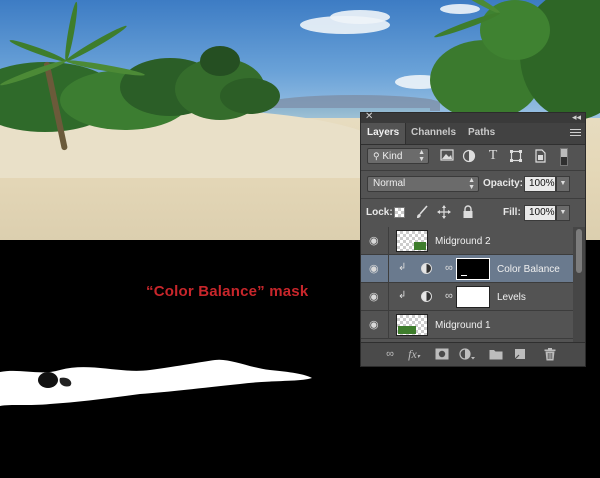 The height and width of the screenshot is (478, 600). I want to click on filter-kind-select: ⚲ Kind ▲ ▼, so click(398, 156).